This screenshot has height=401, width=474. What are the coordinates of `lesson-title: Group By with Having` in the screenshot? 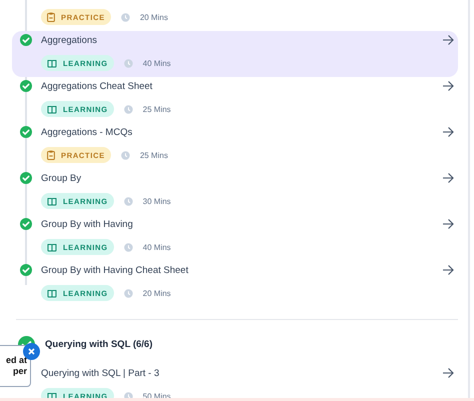 It's located at (87, 224).